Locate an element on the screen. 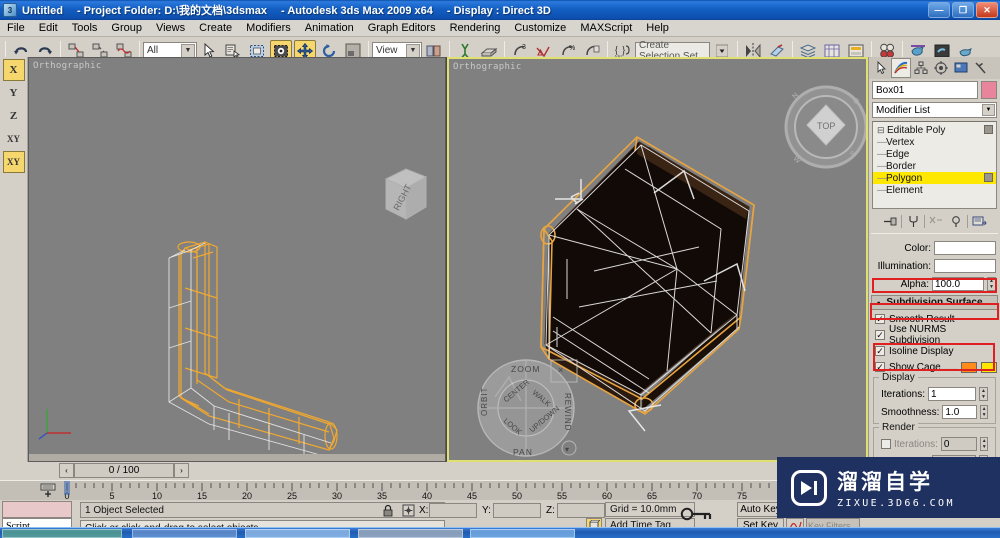 This screenshot has height=538, width=1000. maximize-button: ❐ is located at coordinates (963, 10).